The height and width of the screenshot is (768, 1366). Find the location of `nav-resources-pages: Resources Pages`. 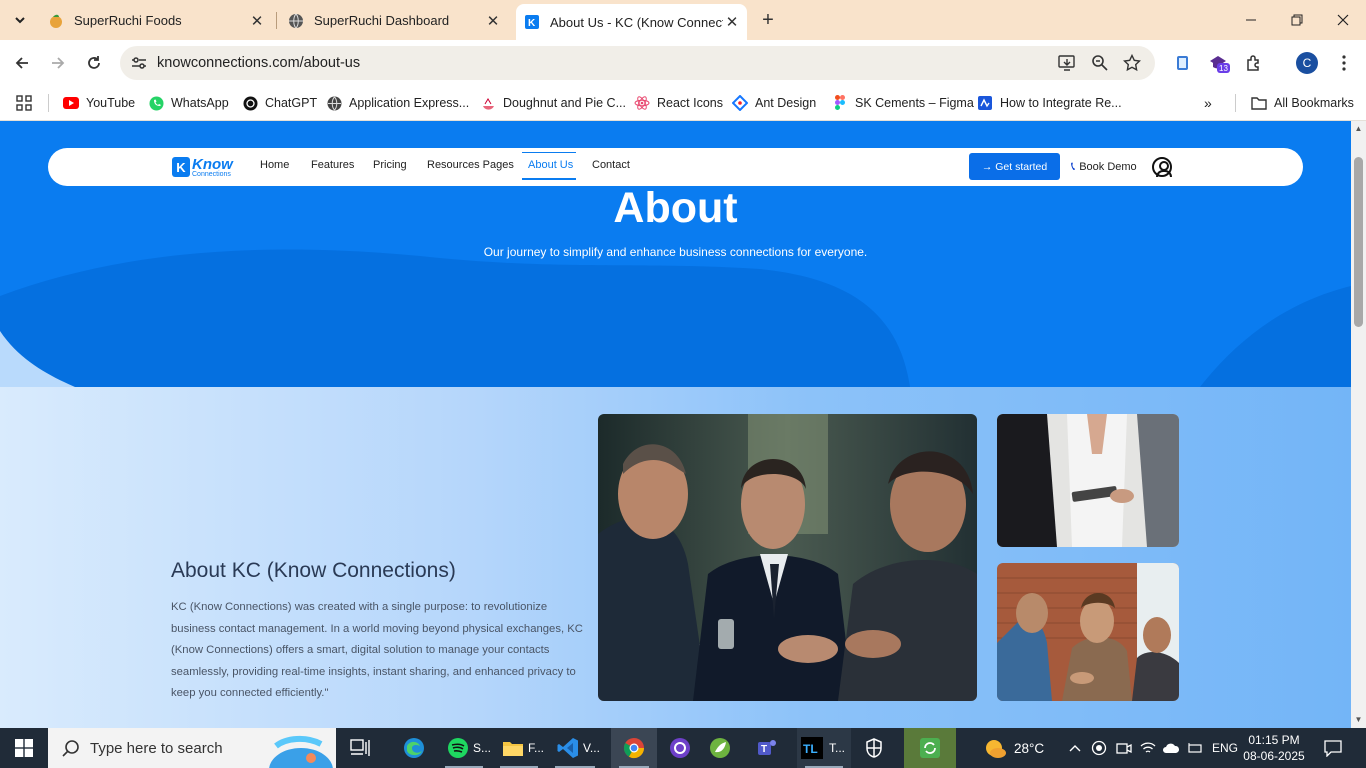

nav-resources-pages: Resources Pages is located at coordinates (470, 165).